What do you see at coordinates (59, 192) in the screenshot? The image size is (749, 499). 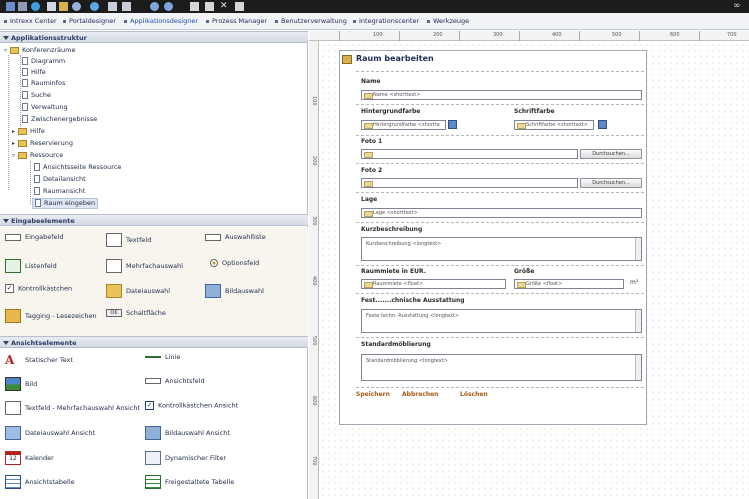 I see `tree-sub-raumansicht: Raumansicht` at bounding box center [59, 192].